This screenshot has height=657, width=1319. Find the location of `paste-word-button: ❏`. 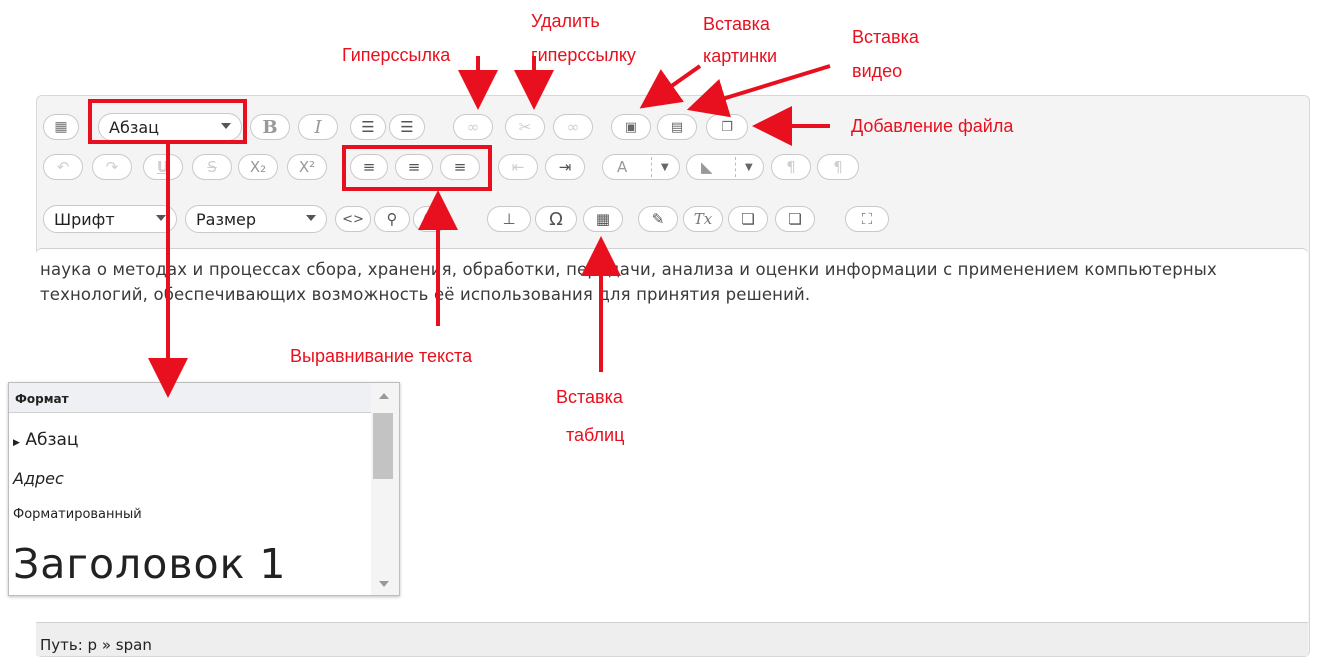

paste-word-button: ❏ is located at coordinates (795, 219).